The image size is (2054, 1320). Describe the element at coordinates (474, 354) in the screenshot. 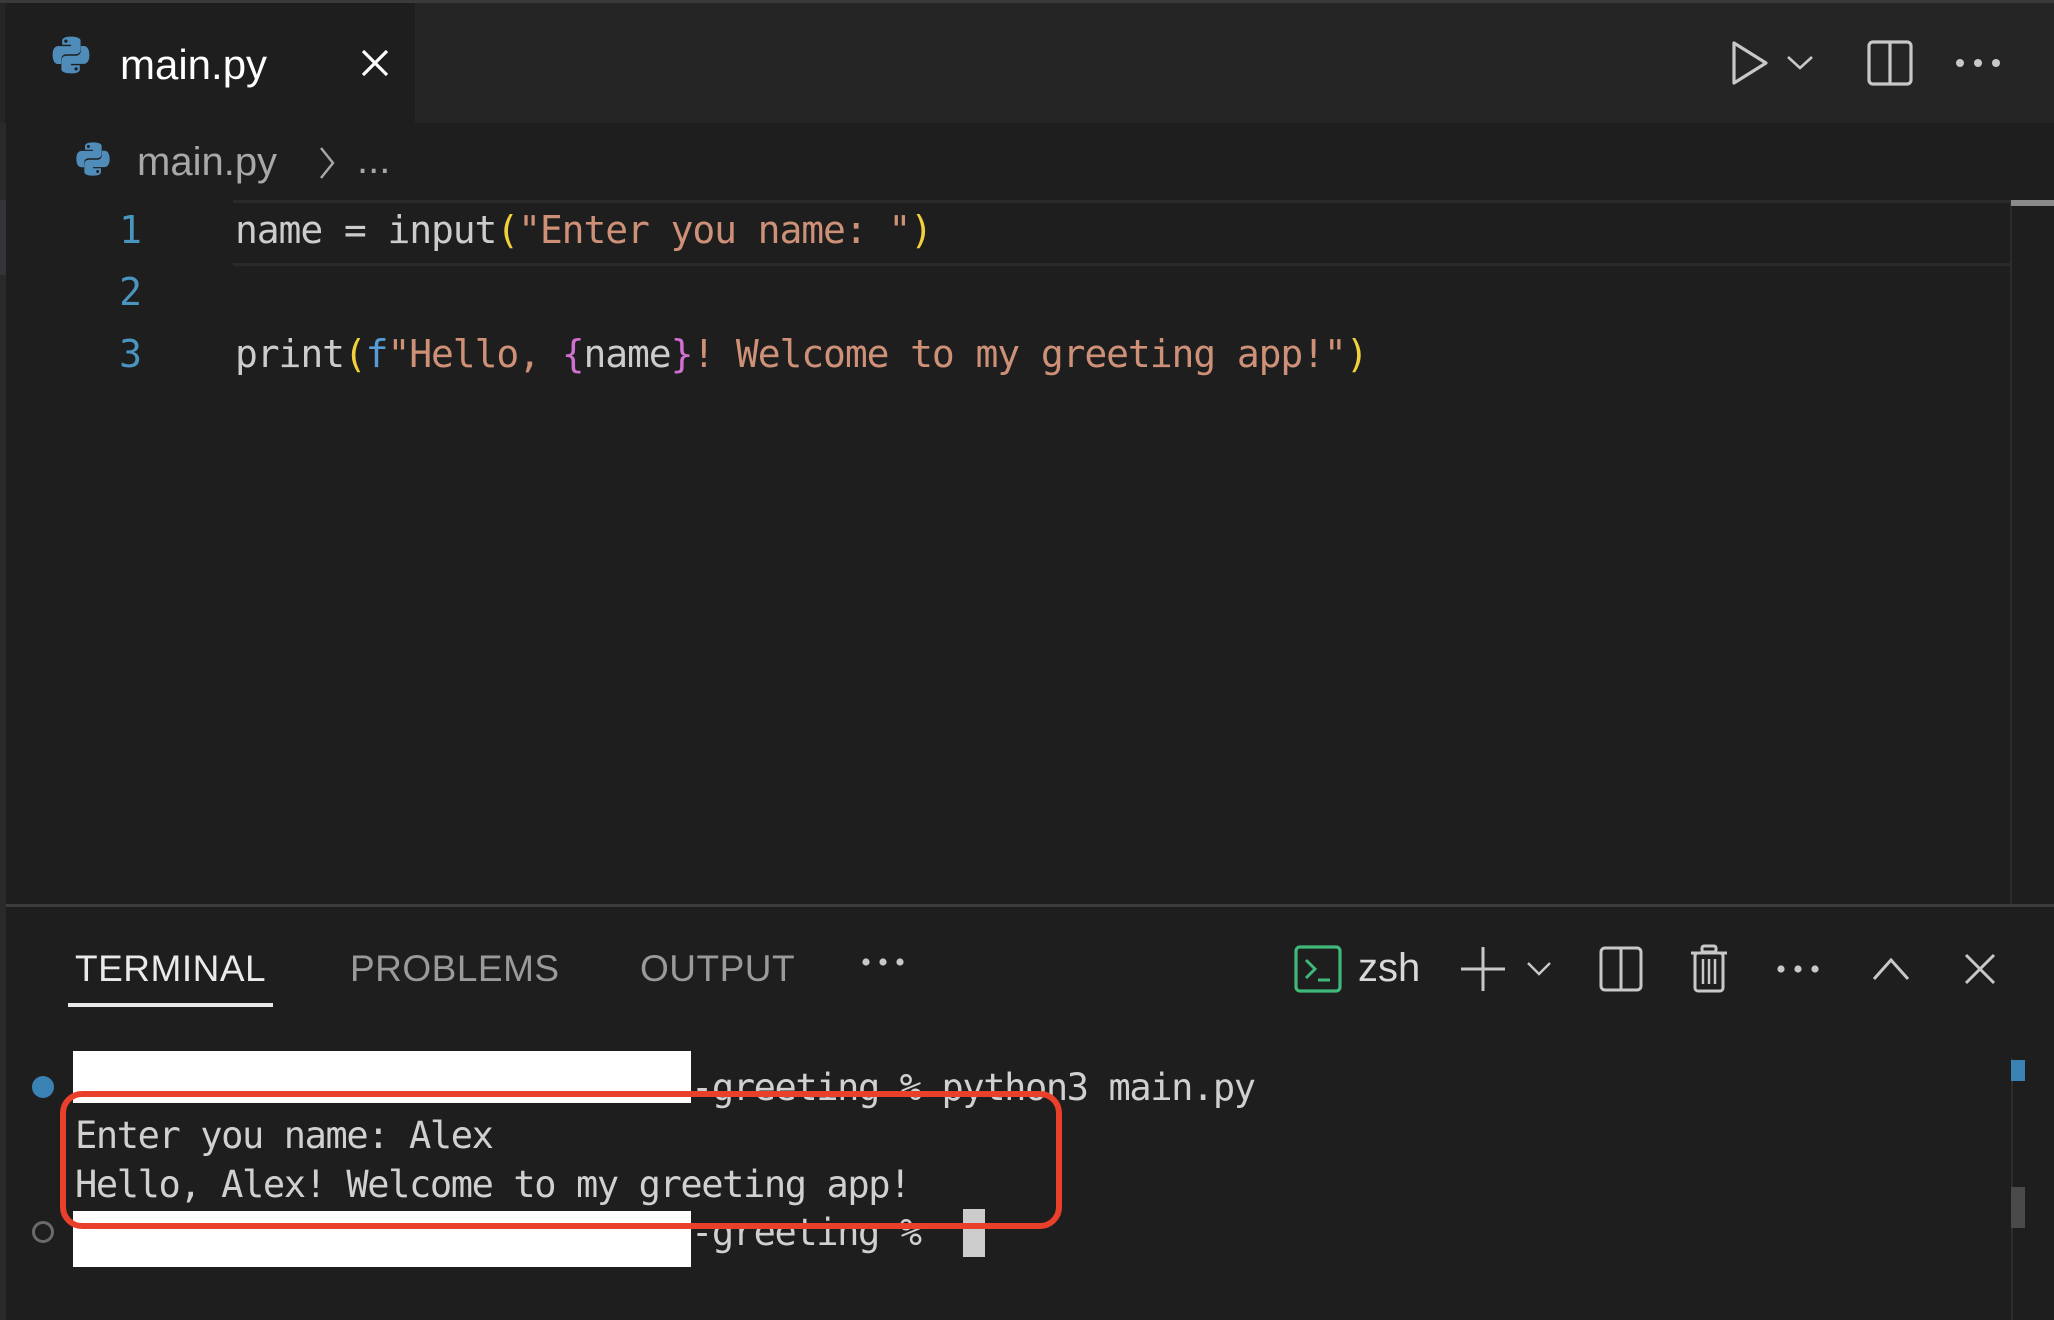

I see `code-token-string: "Hello,` at that location.